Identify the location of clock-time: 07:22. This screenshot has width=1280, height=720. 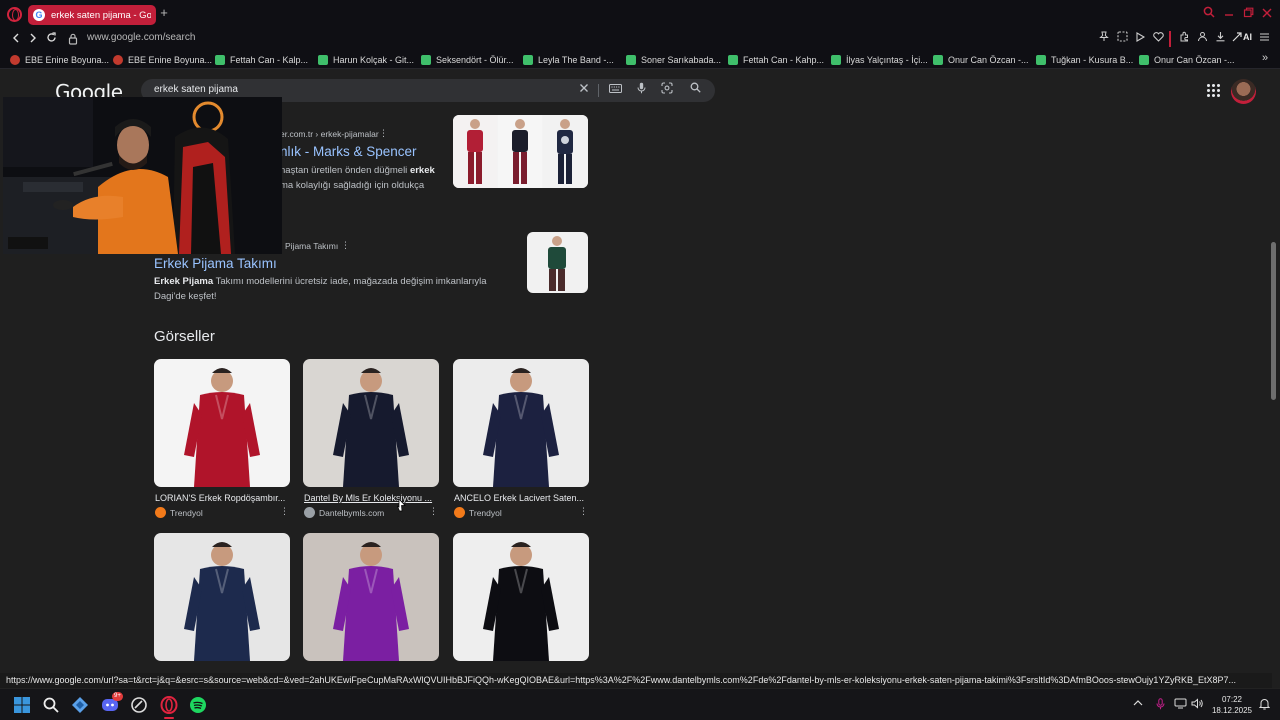
(1232, 699).